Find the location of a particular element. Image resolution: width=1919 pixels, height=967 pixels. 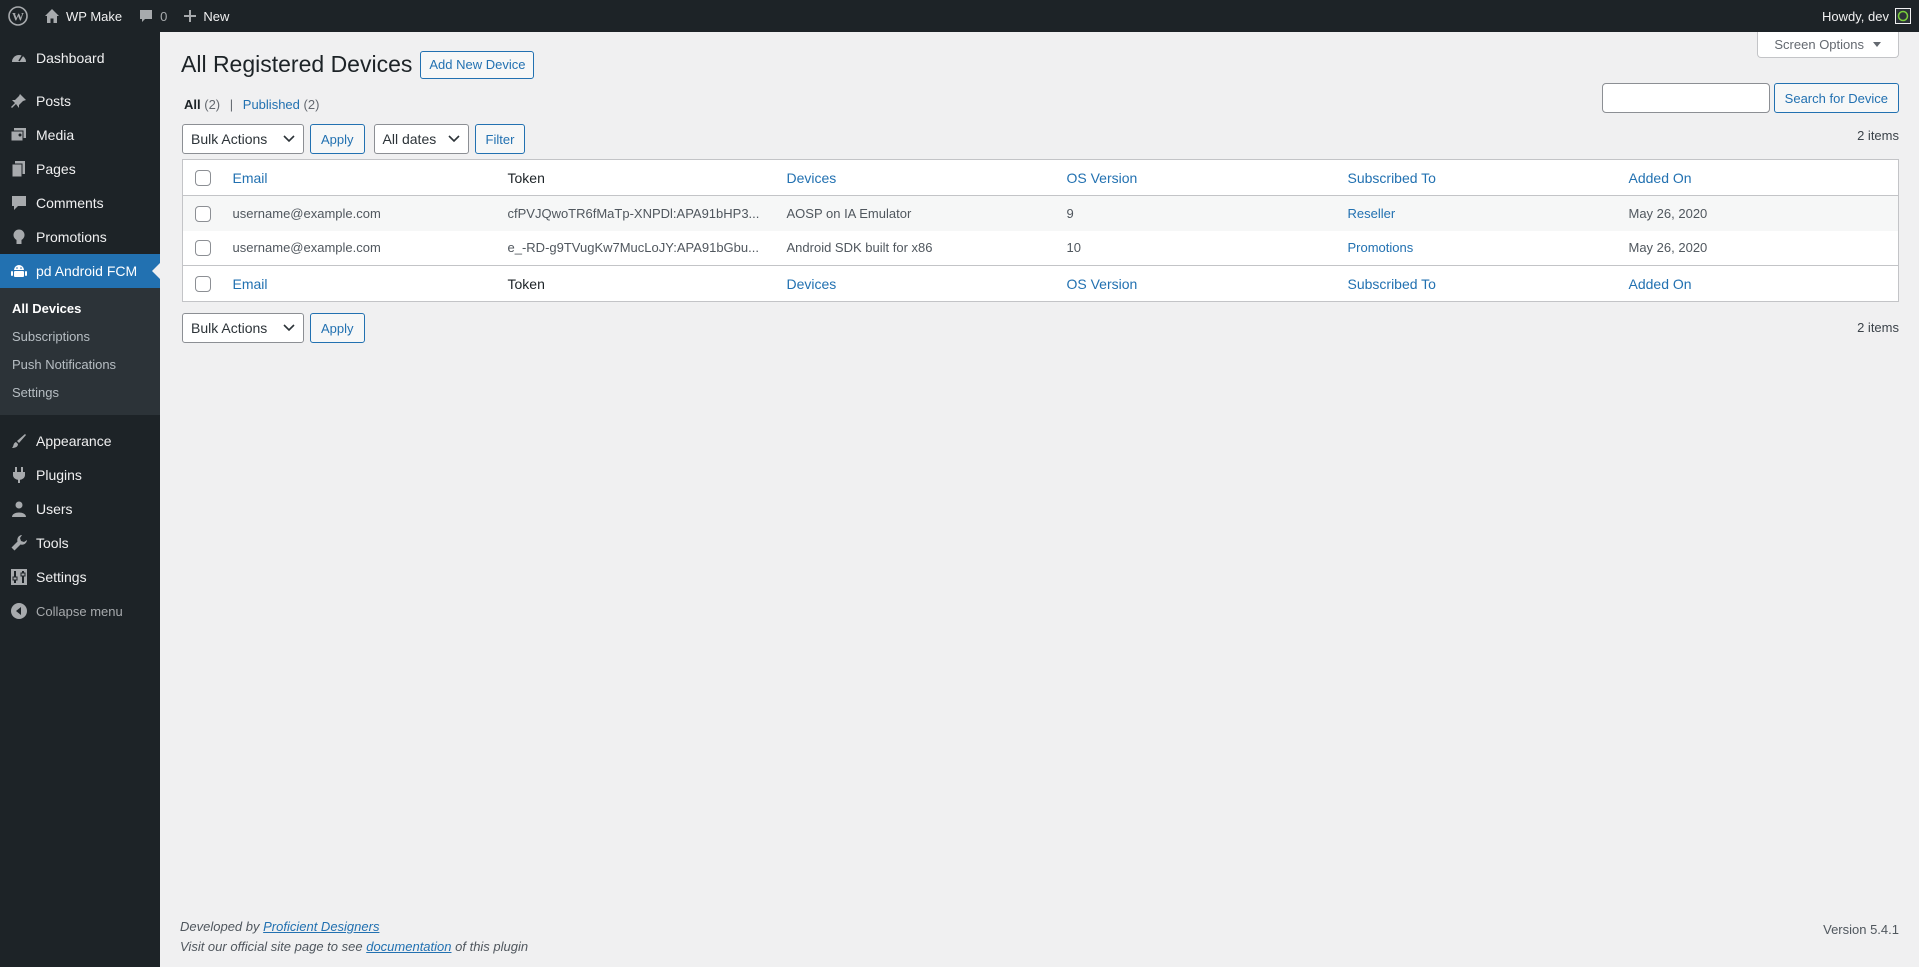

bulk-actions-select-top: Bulk Actions is located at coordinates (243, 139).